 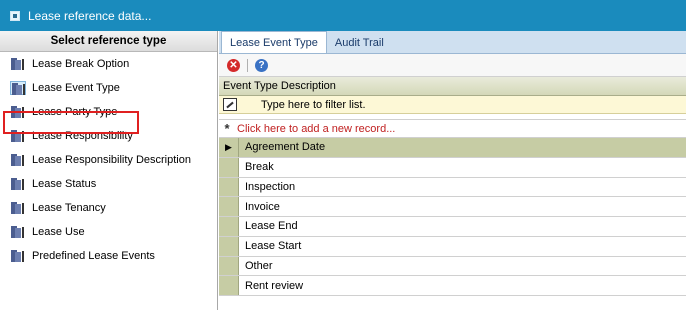 What do you see at coordinates (462, 226) in the screenshot?
I see `table-cell: Lease End` at bounding box center [462, 226].